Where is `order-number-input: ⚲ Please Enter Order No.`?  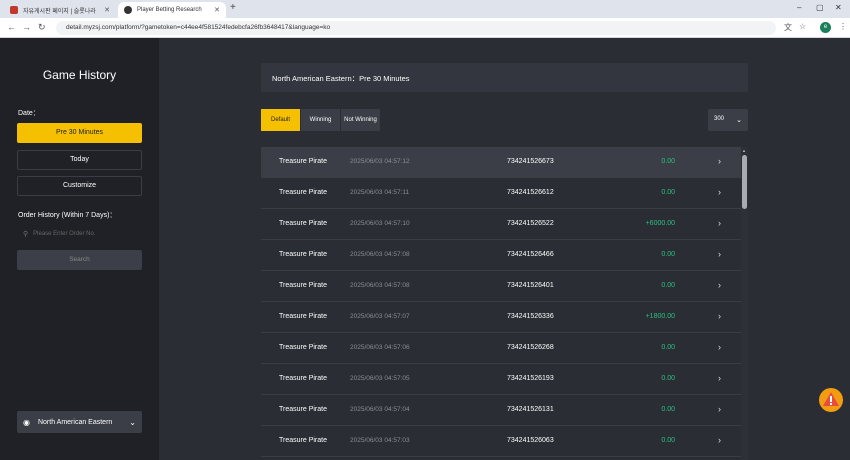 order-number-input: ⚲ Please Enter Order No. is located at coordinates (62, 234).